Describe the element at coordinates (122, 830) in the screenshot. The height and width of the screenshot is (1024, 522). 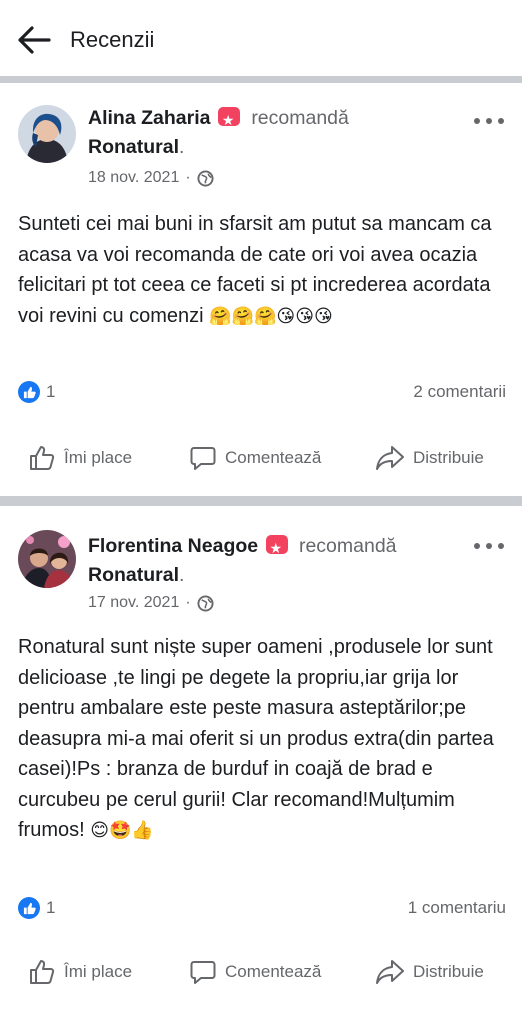
I see `post-emoji: 😊🤩👍` at that location.